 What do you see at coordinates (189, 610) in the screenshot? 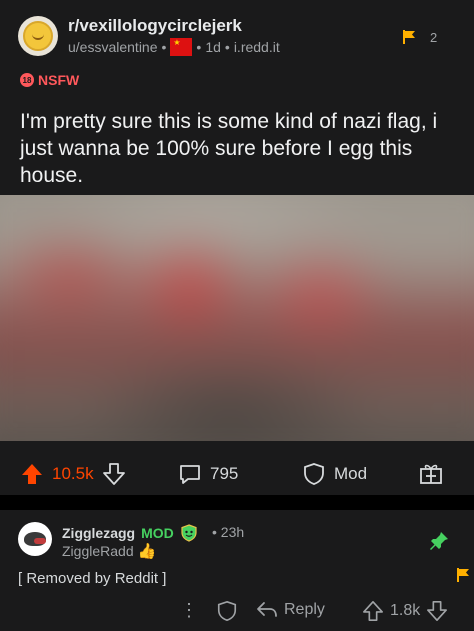
I see `more-options-icon: ⋮` at bounding box center [189, 610].